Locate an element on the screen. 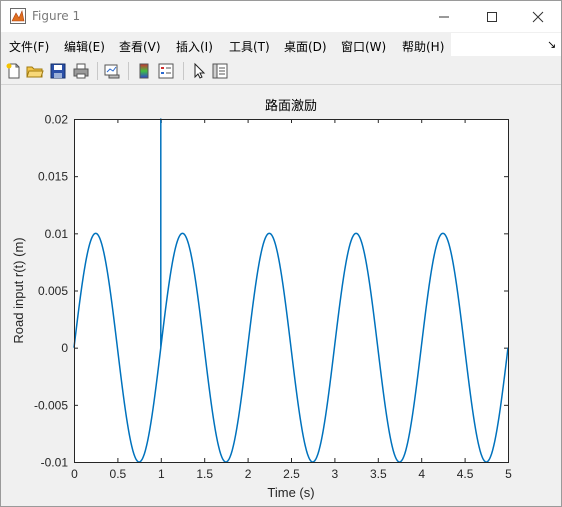 This screenshot has height=507, width=562. print-icon is located at coordinates (81, 71).